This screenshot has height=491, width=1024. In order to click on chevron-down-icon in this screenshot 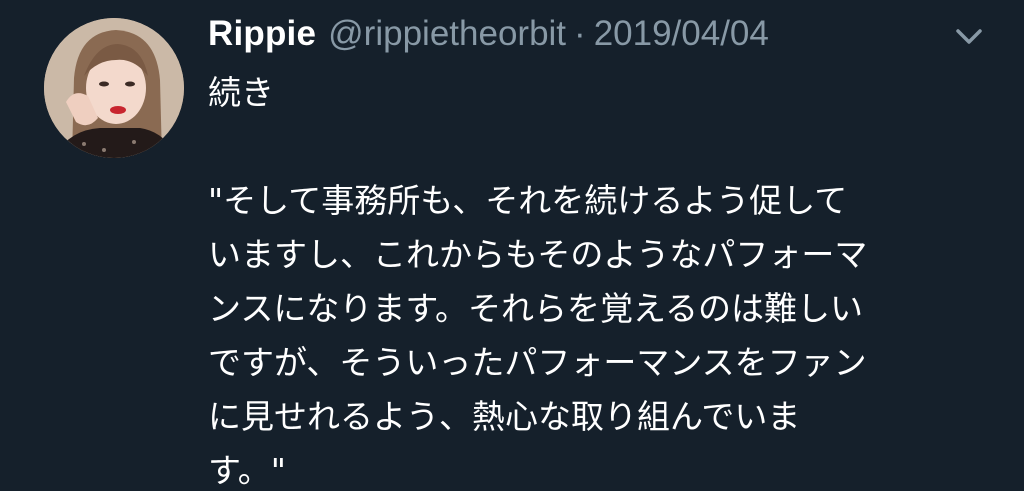, I will do `click(969, 37)`.